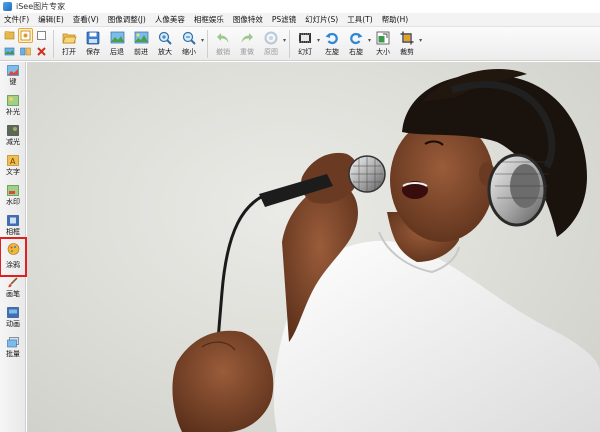 The height and width of the screenshot is (432, 600). I want to click on menu-portrait-beauty: 人像美容, so click(170, 19).